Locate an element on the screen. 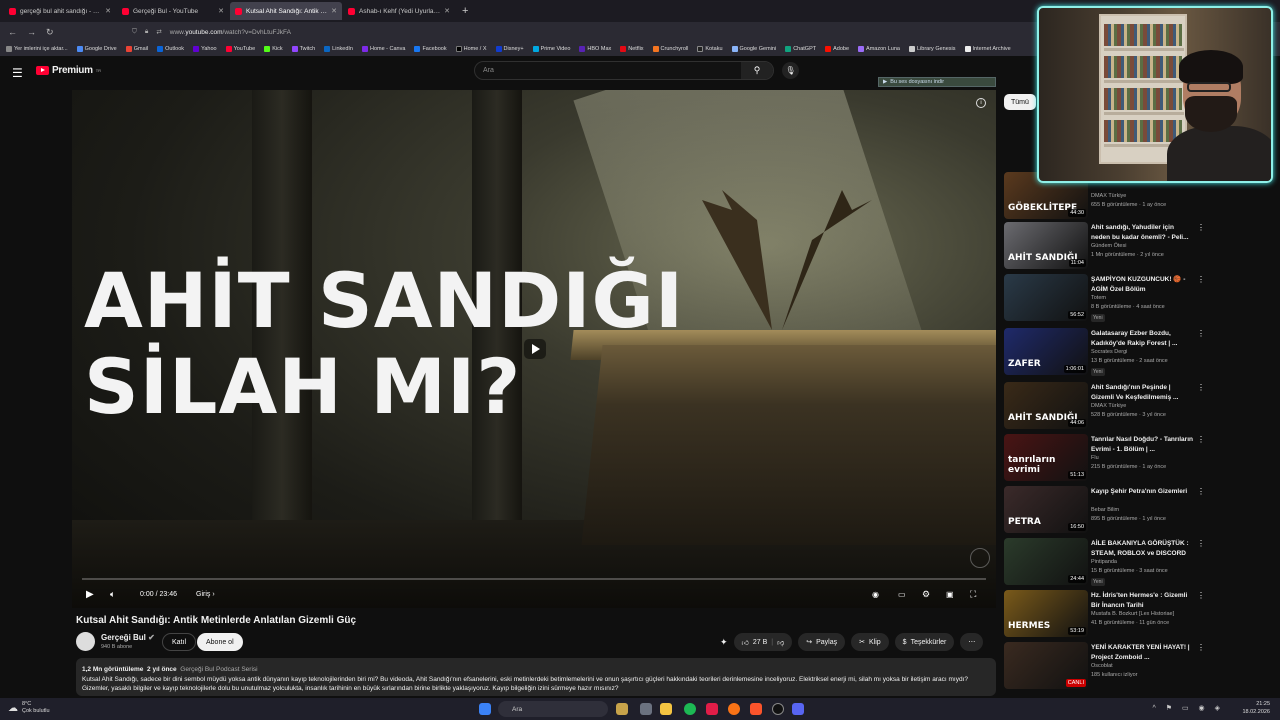  recommendation-thumbnail: 24:44 is located at coordinates (1046, 561).